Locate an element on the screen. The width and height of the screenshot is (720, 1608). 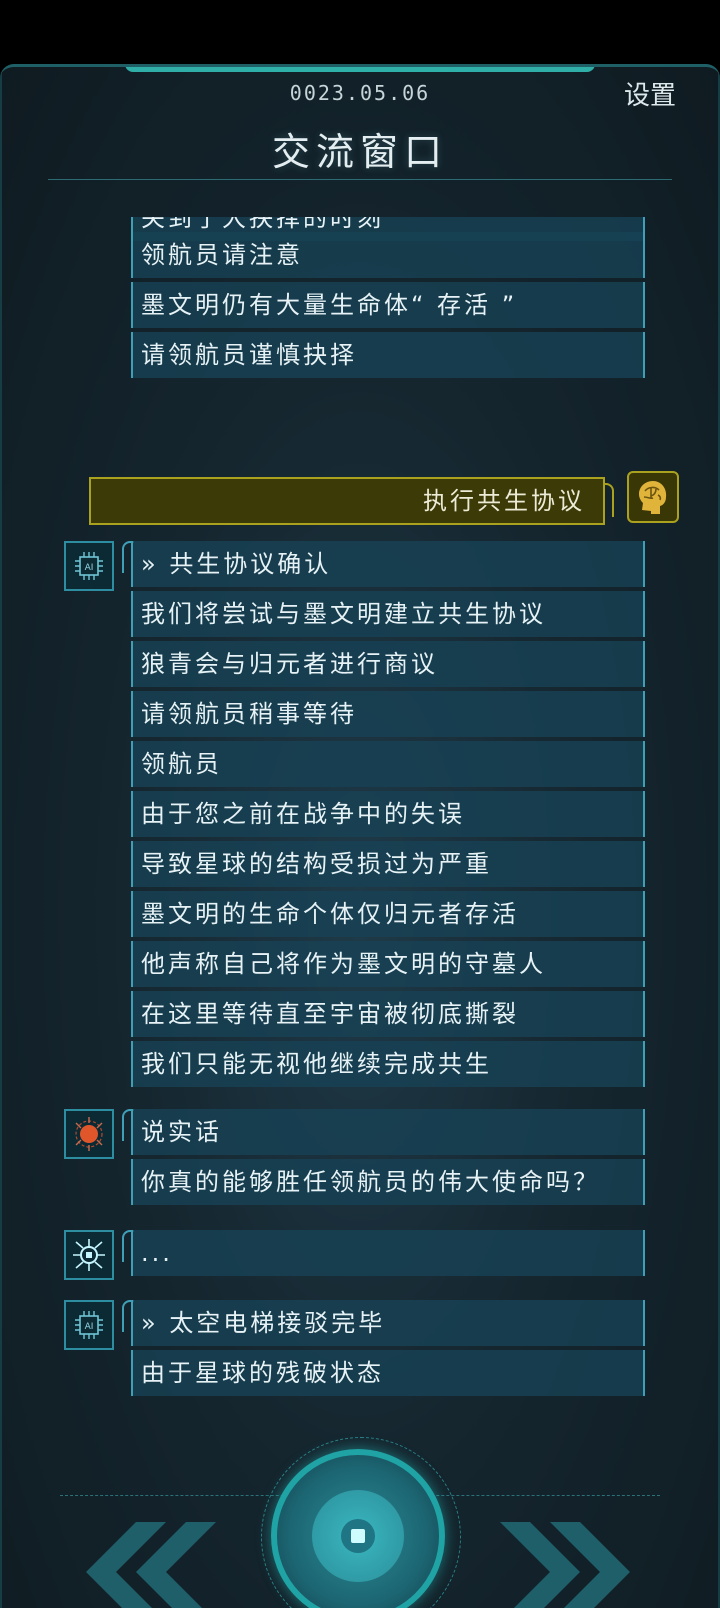
chat-line: 墨文明的生命个体仅归元者存活 is located at coordinates (388, 914).